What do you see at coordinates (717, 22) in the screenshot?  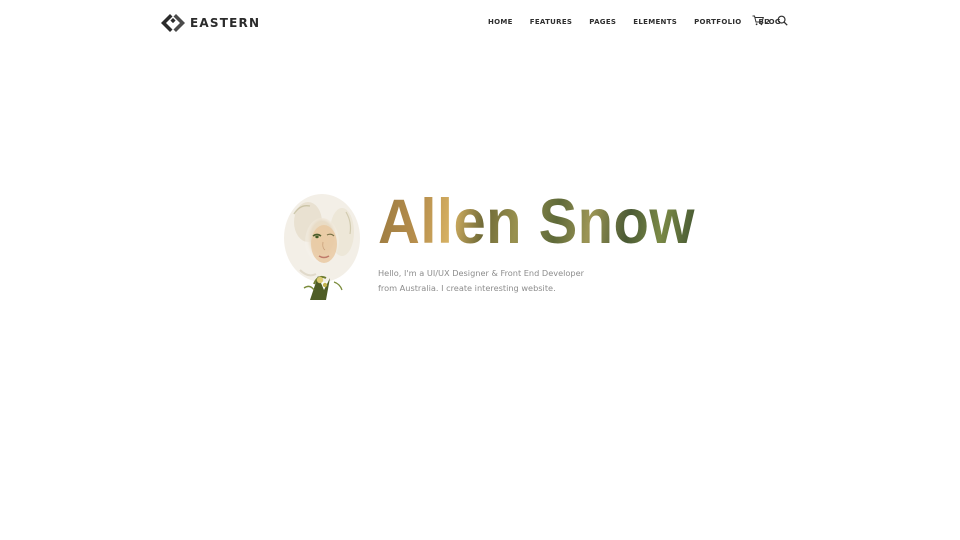 I see `nav-item-portfolio: PORTFOLIO` at bounding box center [717, 22].